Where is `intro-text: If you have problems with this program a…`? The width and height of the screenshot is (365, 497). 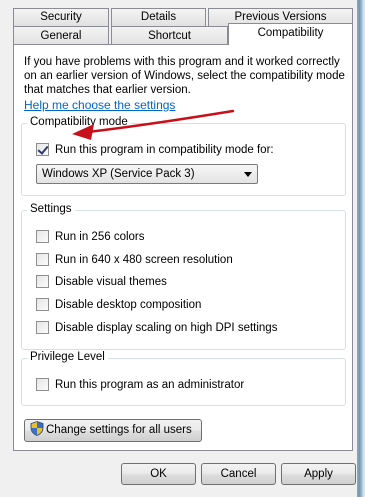 intro-text: If you have problems with this program a… is located at coordinates (184, 76).